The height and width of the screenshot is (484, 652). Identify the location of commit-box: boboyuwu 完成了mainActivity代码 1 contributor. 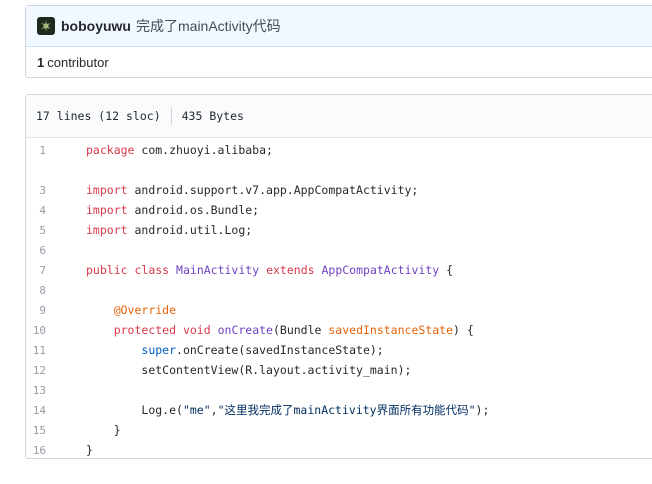
(338, 41).